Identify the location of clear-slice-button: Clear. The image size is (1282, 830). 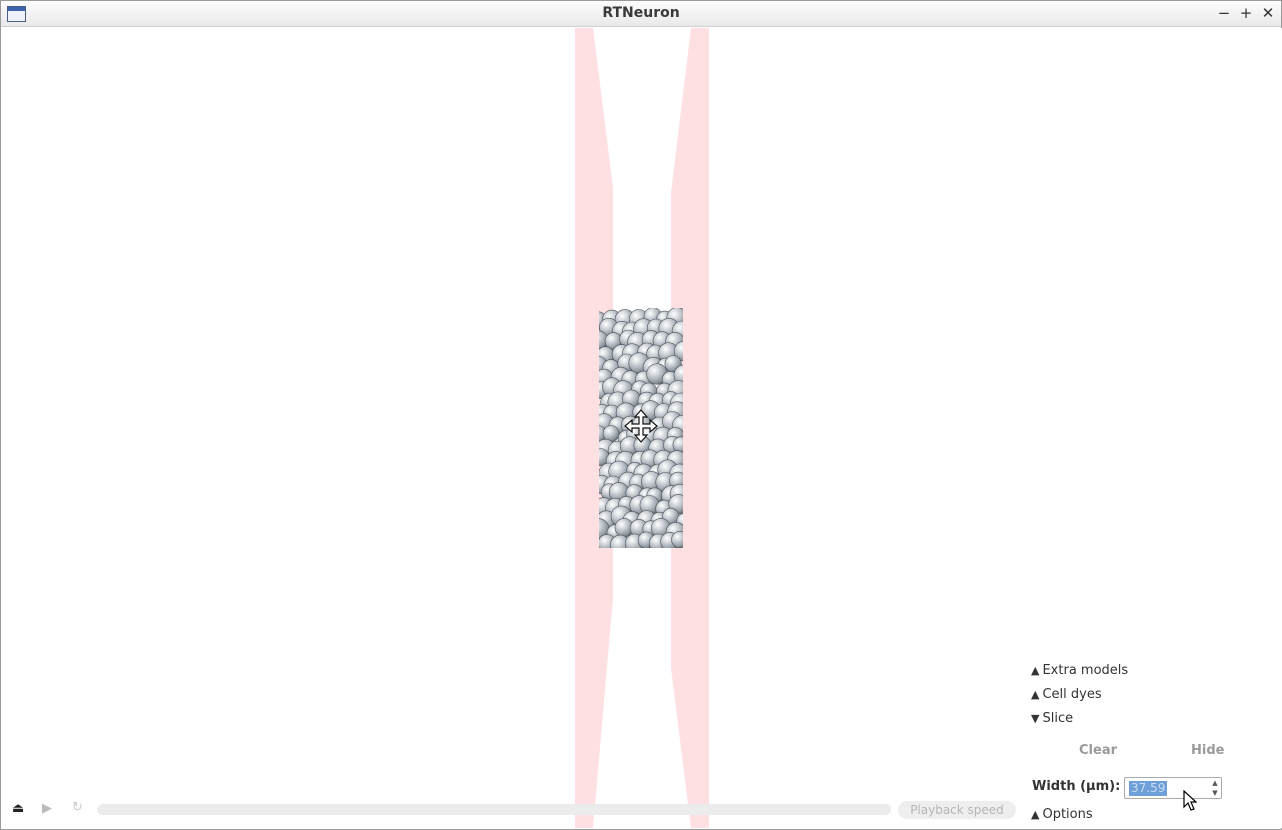
(1098, 750).